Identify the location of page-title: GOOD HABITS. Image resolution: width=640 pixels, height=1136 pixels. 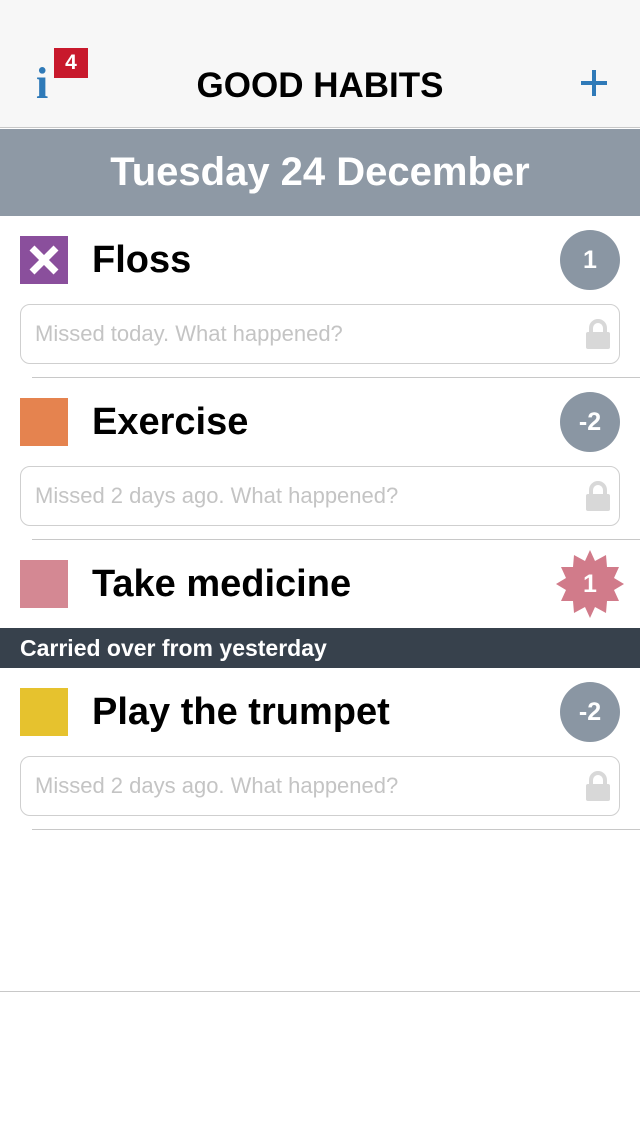
(320, 85).